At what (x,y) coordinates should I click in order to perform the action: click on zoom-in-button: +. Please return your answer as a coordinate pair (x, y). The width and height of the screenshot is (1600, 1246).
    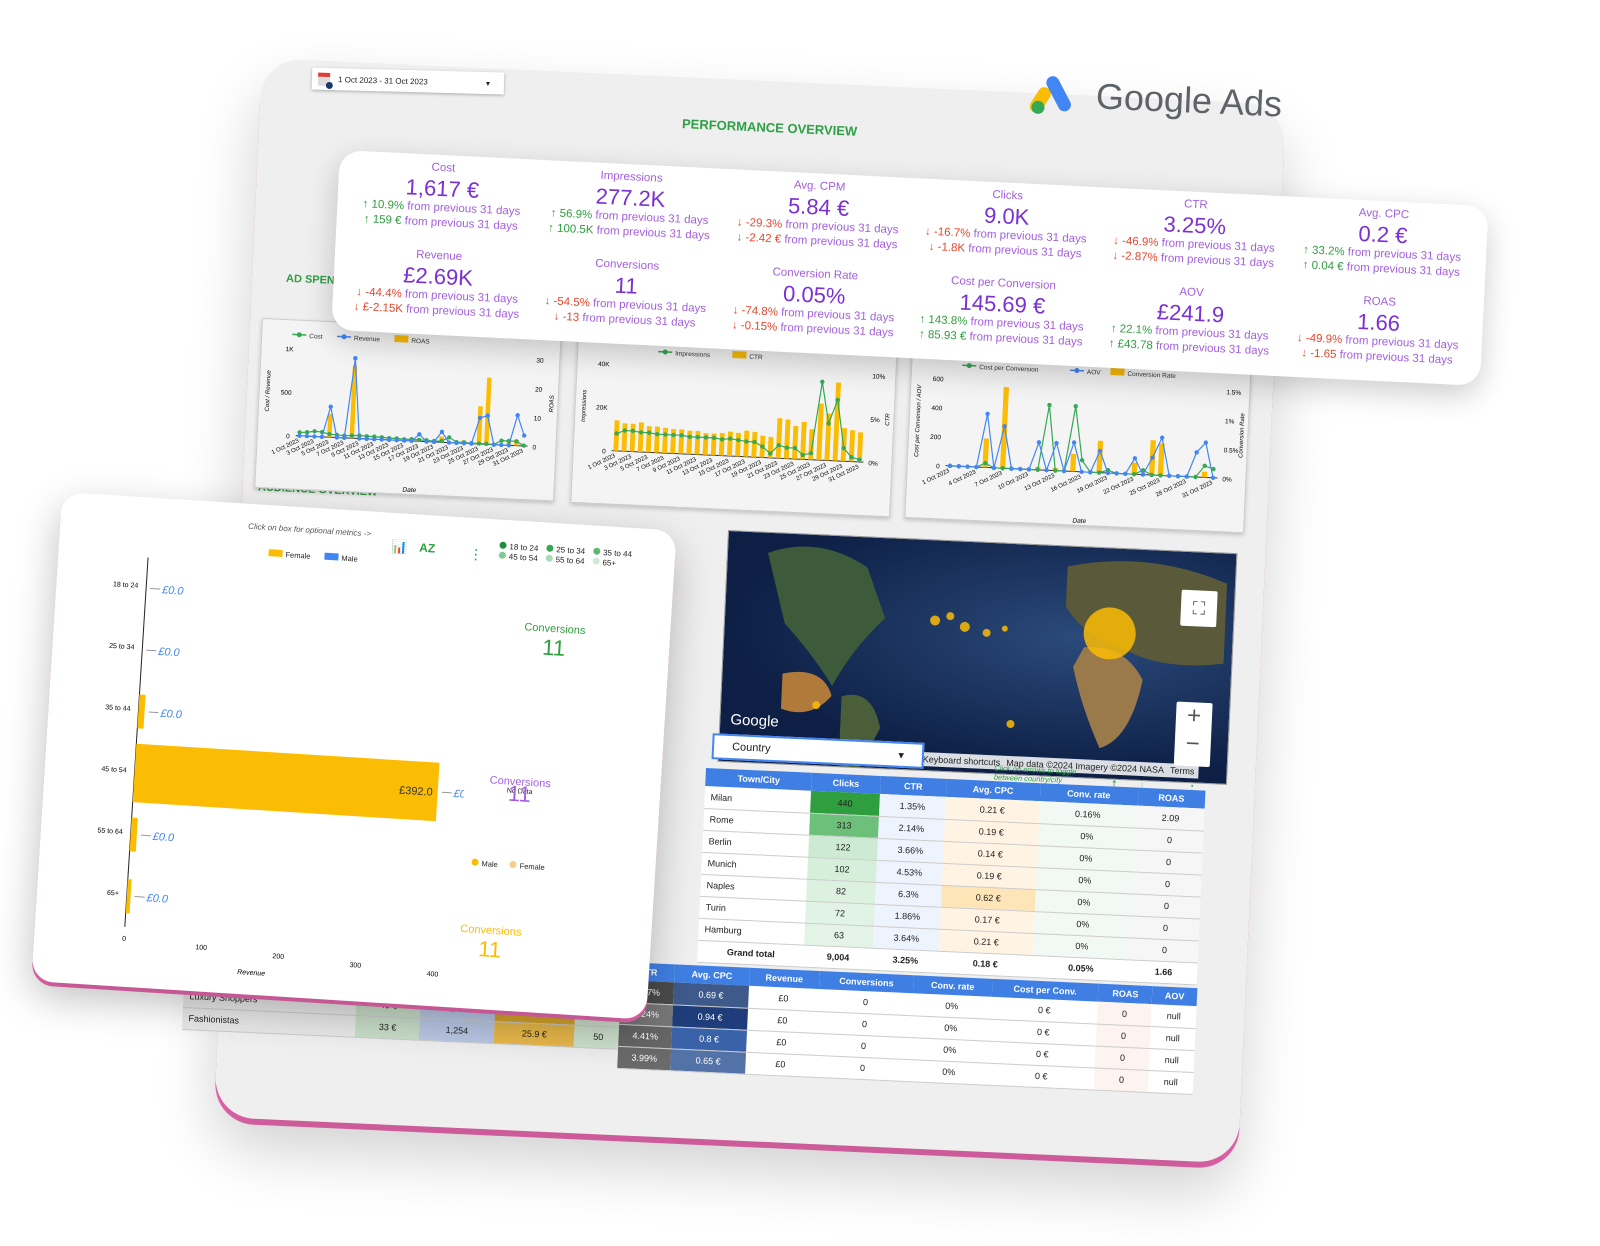
    Looking at the image, I should click on (1193, 717).